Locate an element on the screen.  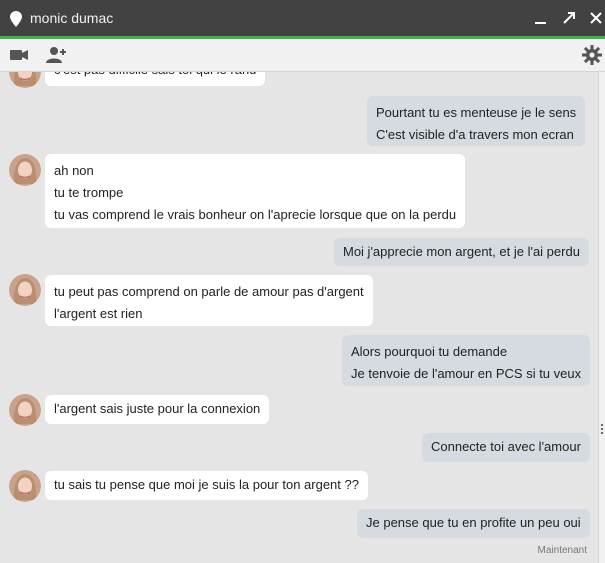
message-line: Je pense que tu en profite un peu oui is located at coordinates (473, 522).